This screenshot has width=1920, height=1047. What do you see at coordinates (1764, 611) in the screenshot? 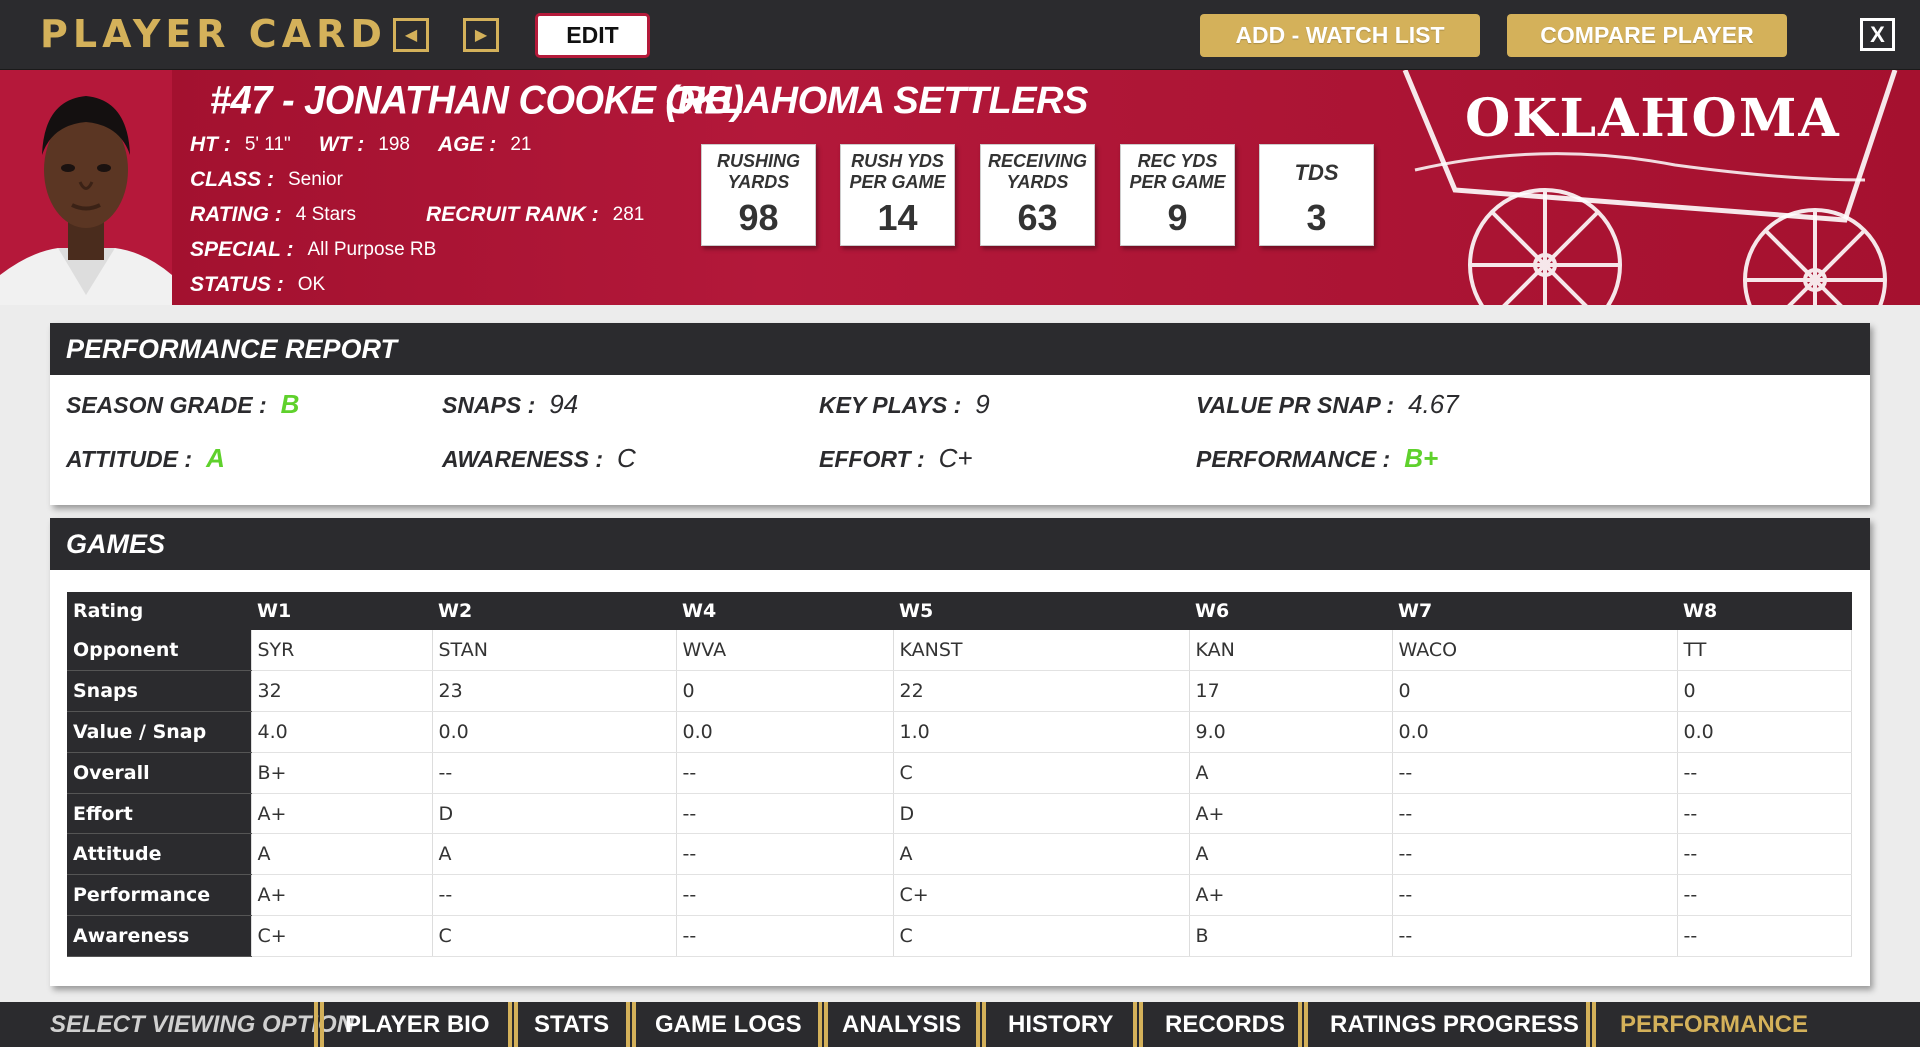
I see `column-header: W8` at bounding box center [1764, 611].